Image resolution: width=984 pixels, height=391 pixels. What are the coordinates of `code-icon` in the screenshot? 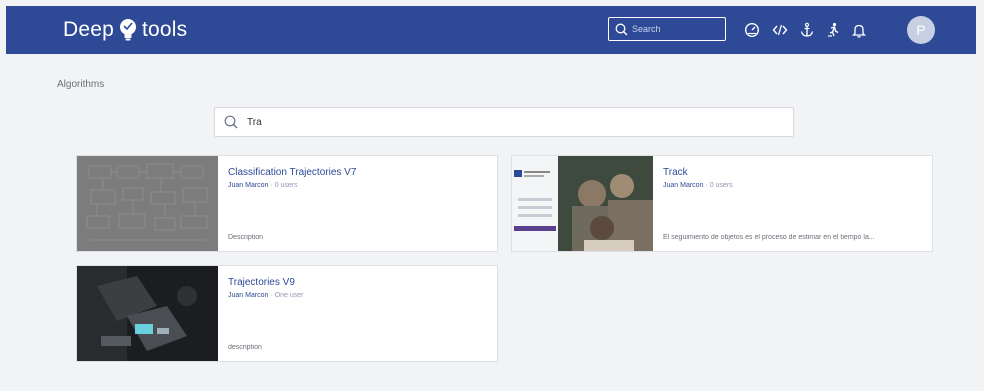 It's located at (780, 30).